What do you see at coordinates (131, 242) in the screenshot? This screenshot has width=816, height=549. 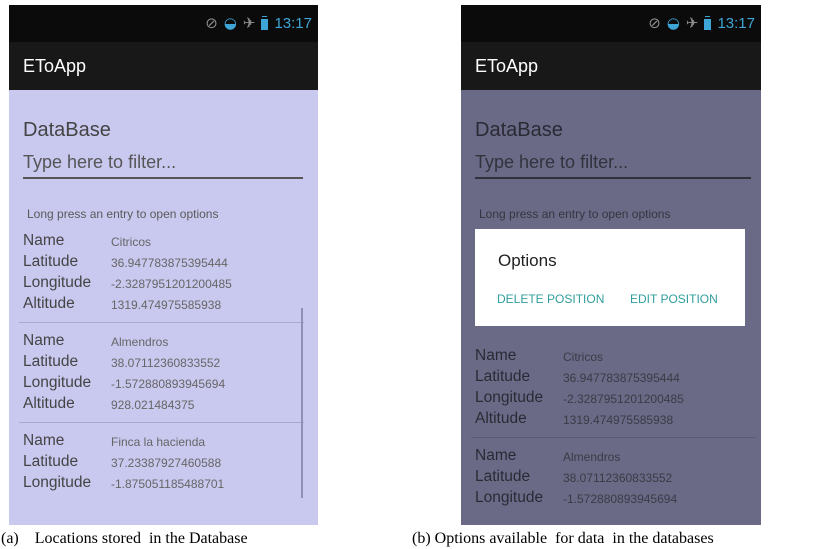 I see `name-value: Citricos` at bounding box center [131, 242].